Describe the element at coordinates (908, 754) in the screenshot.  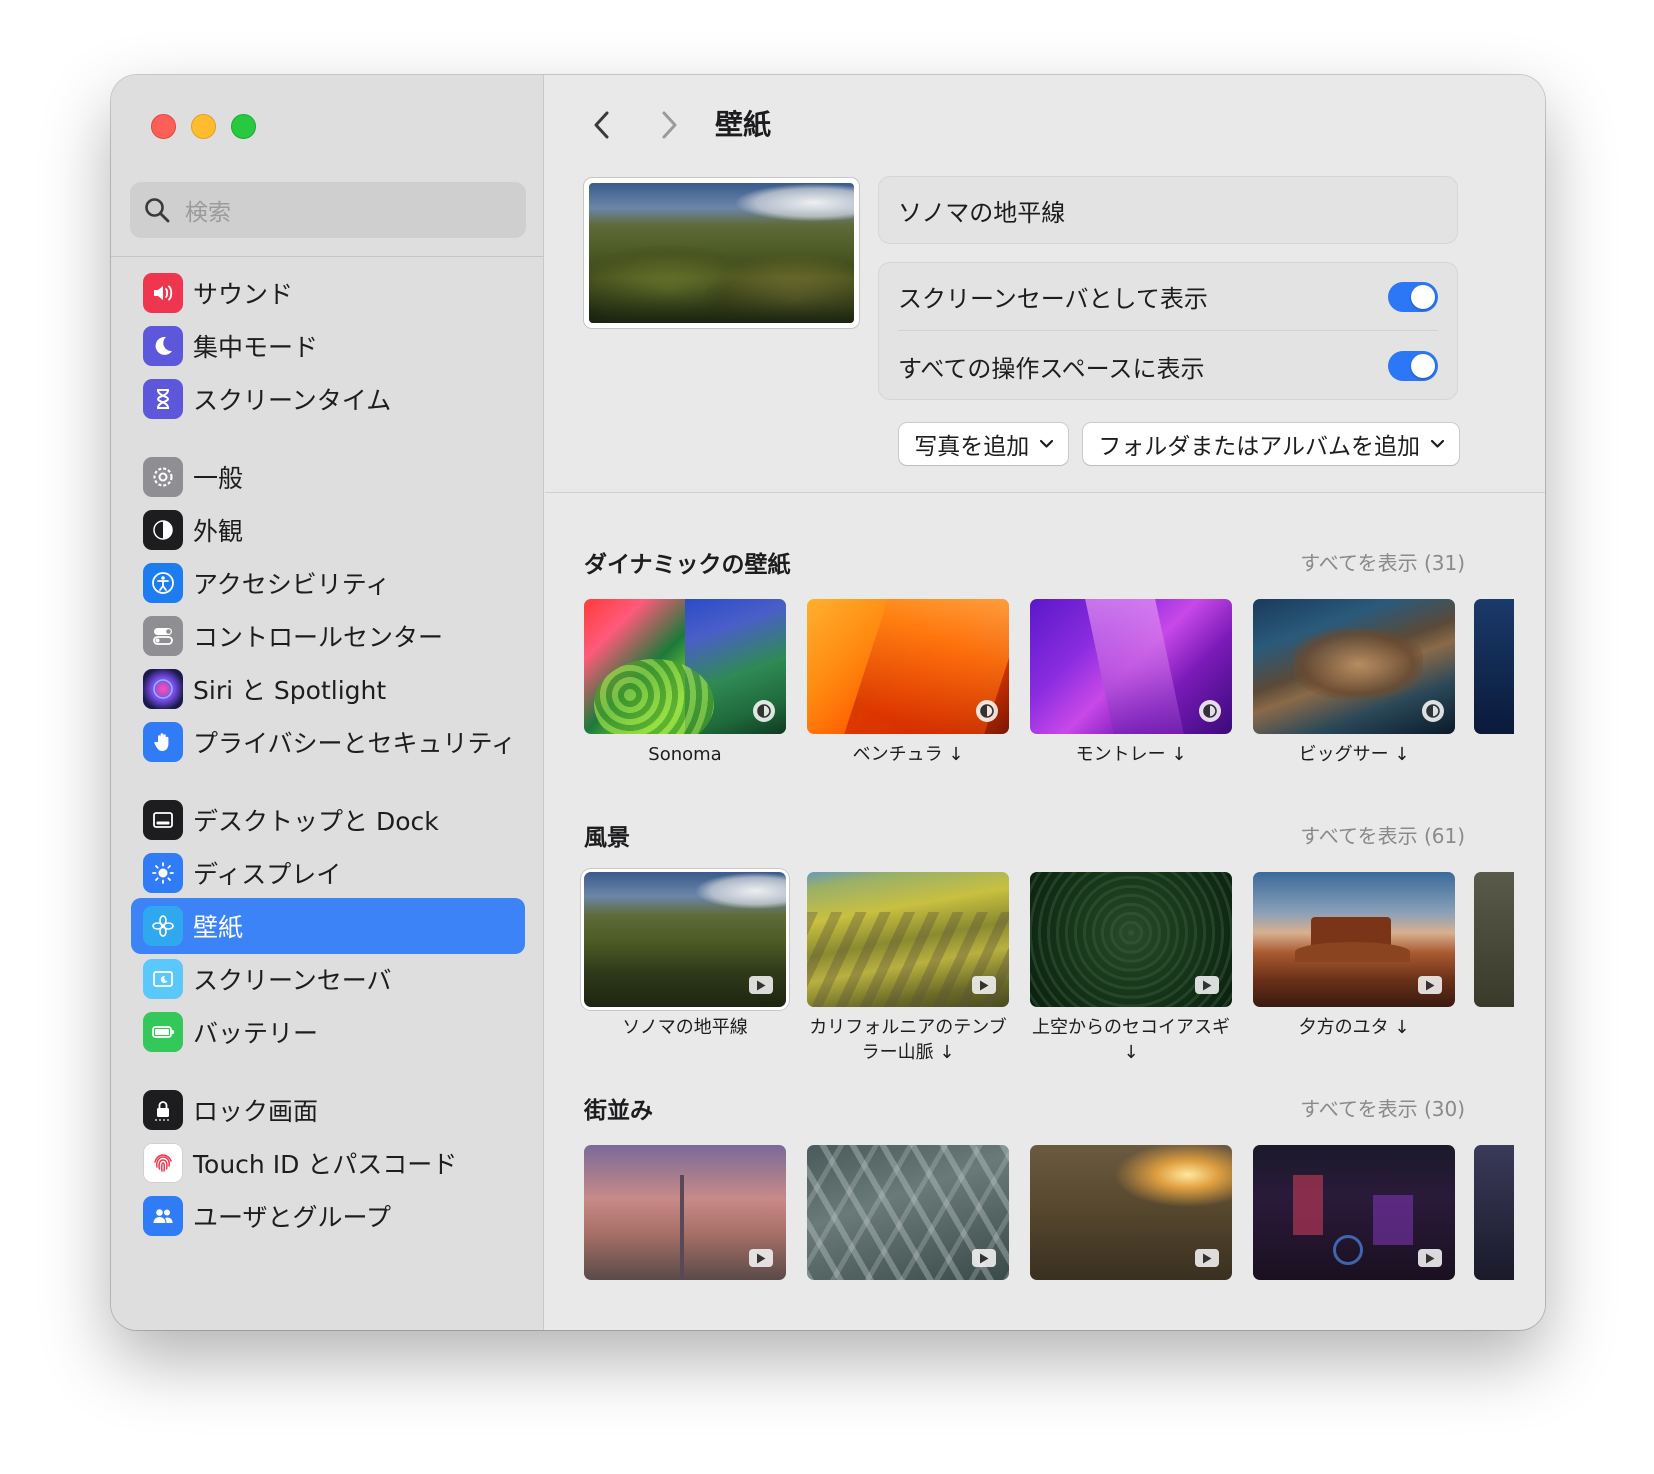
I see `thumb-label: ベンチュラ ↓` at that location.